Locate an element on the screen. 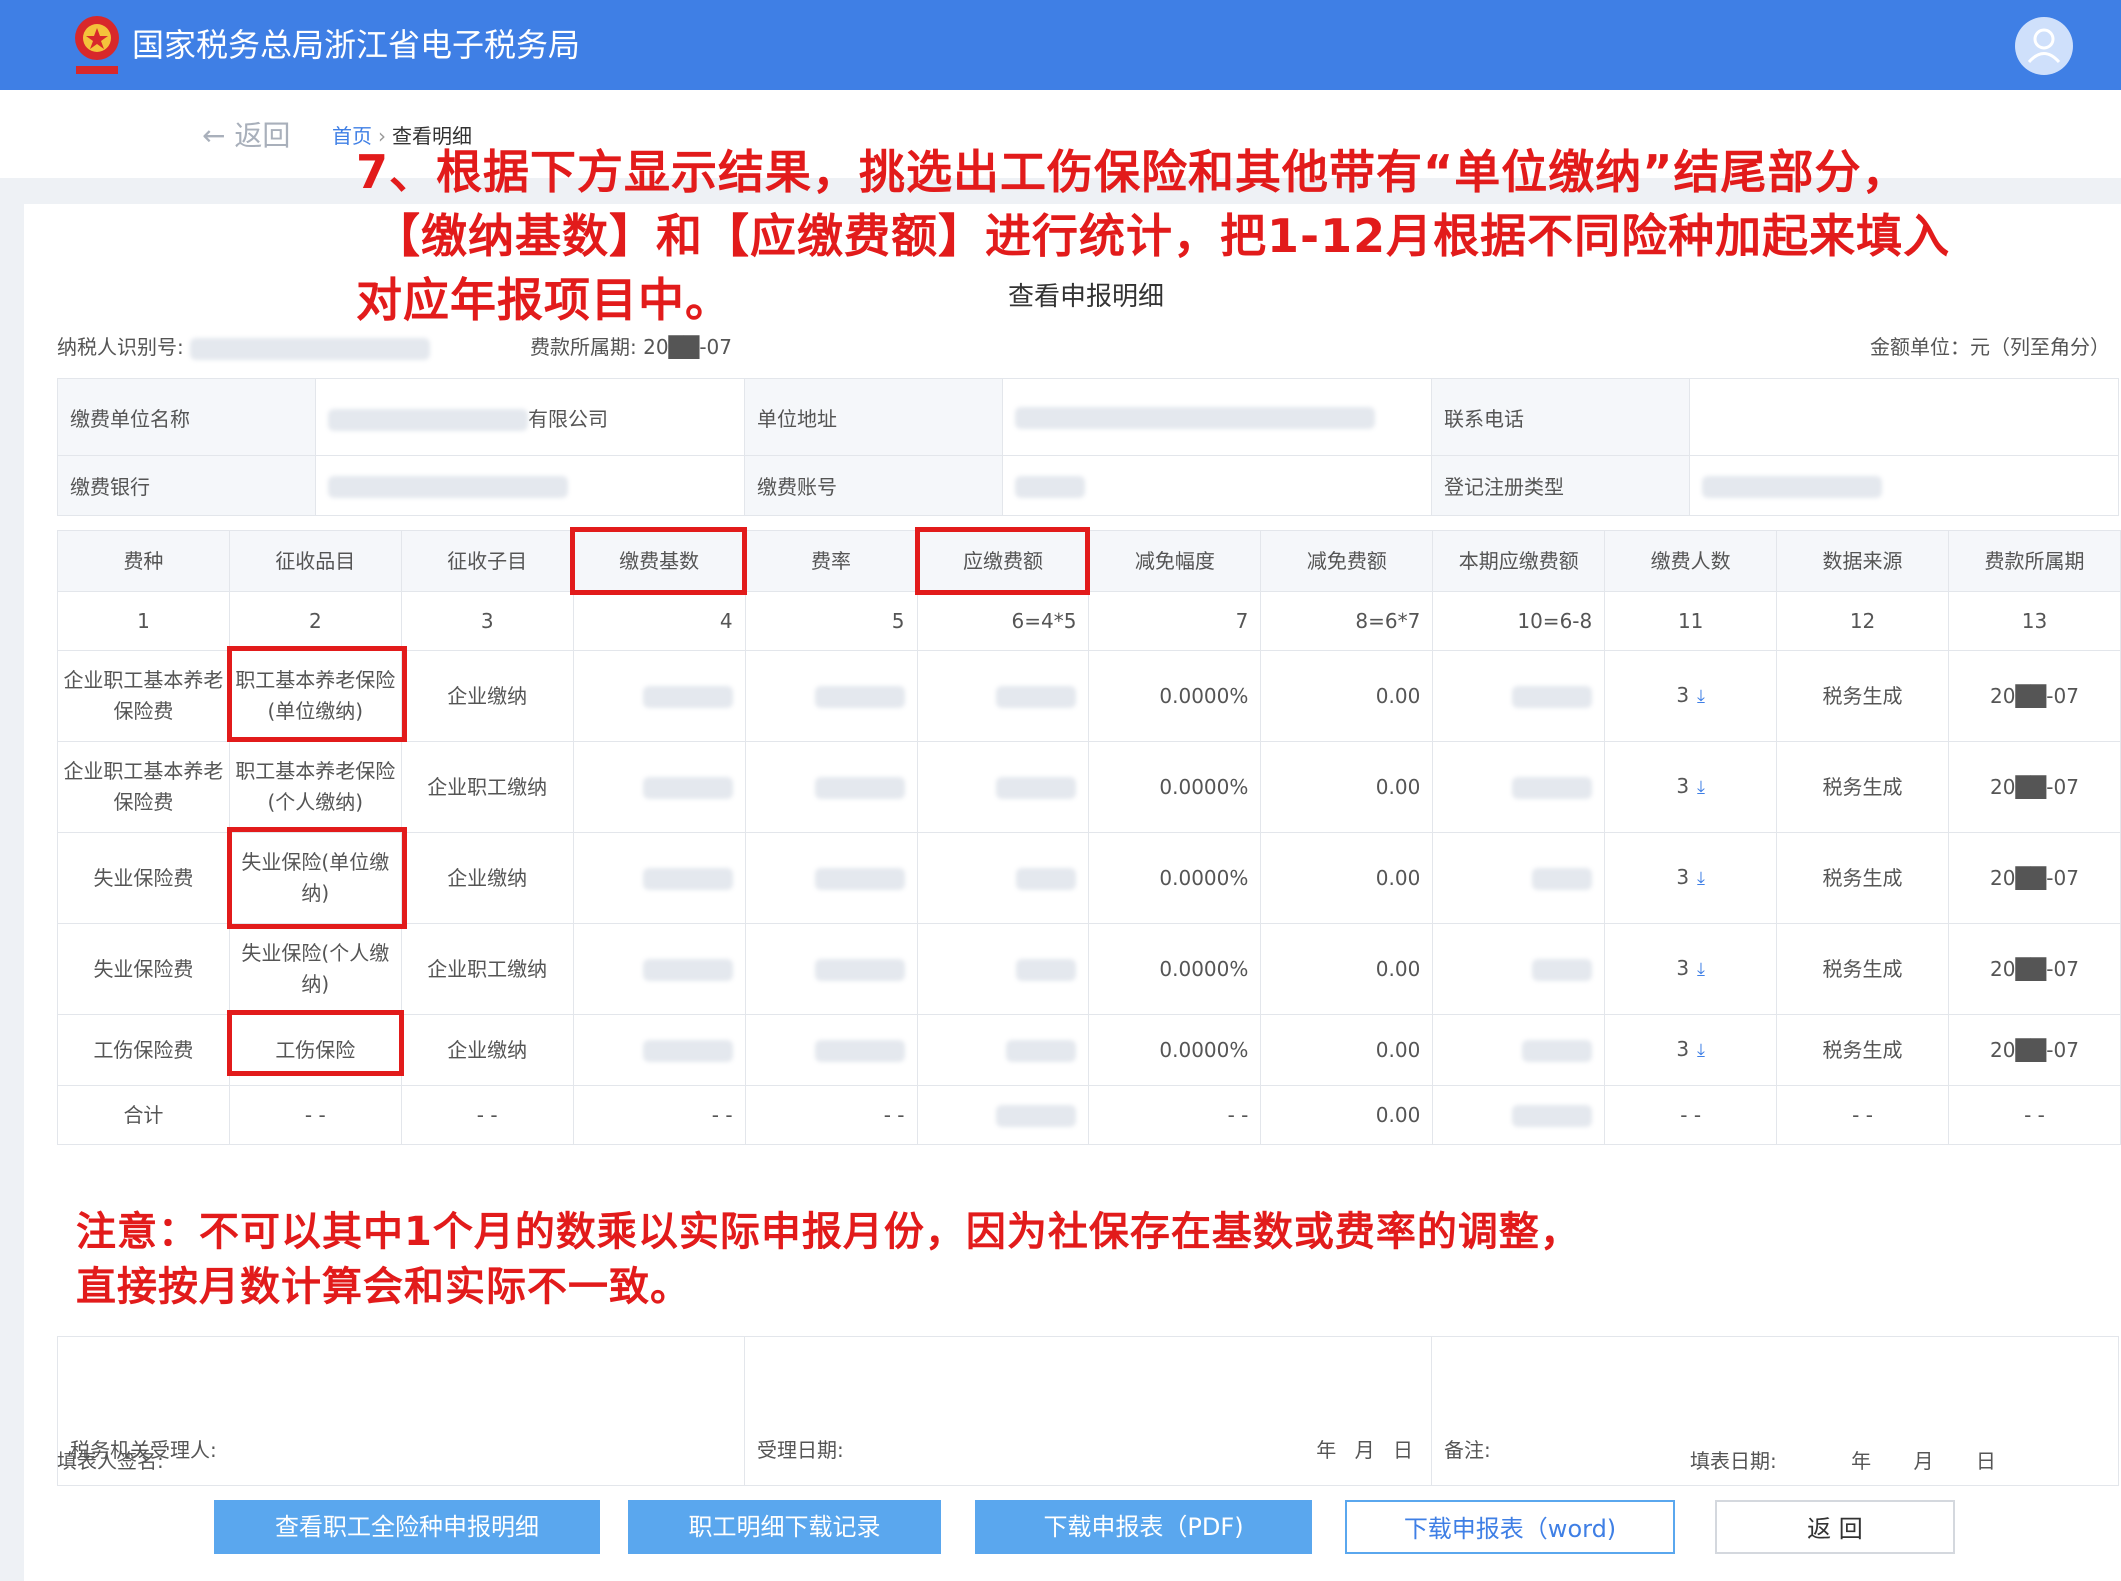  column-index: 12 is located at coordinates (1862, 621).